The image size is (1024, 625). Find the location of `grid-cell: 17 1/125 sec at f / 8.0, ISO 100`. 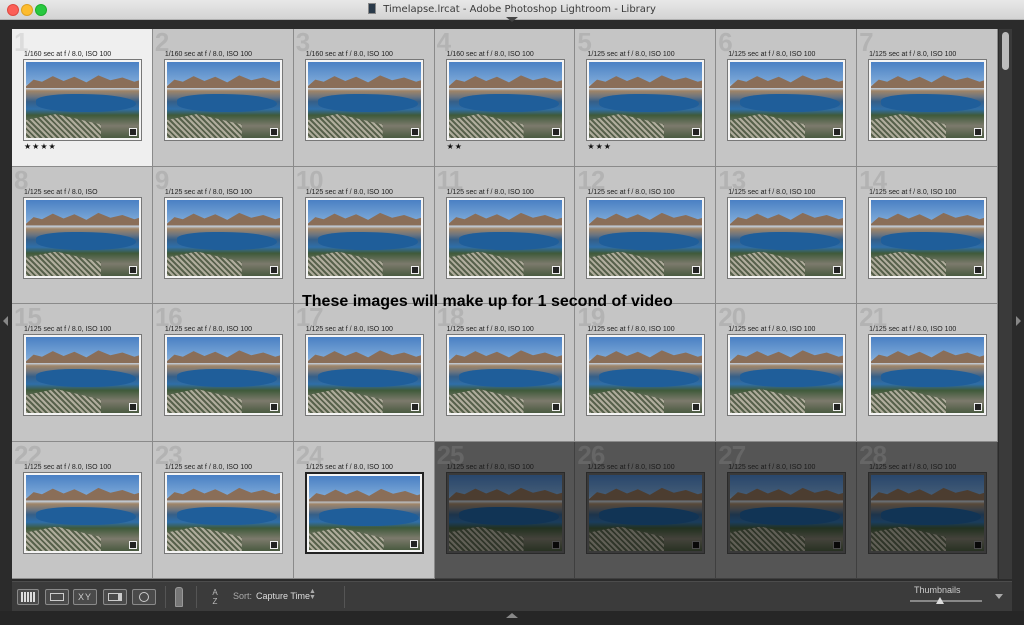

grid-cell: 17 1/125 sec at f / 8.0, ISO 100 is located at coordinates (364, 373).